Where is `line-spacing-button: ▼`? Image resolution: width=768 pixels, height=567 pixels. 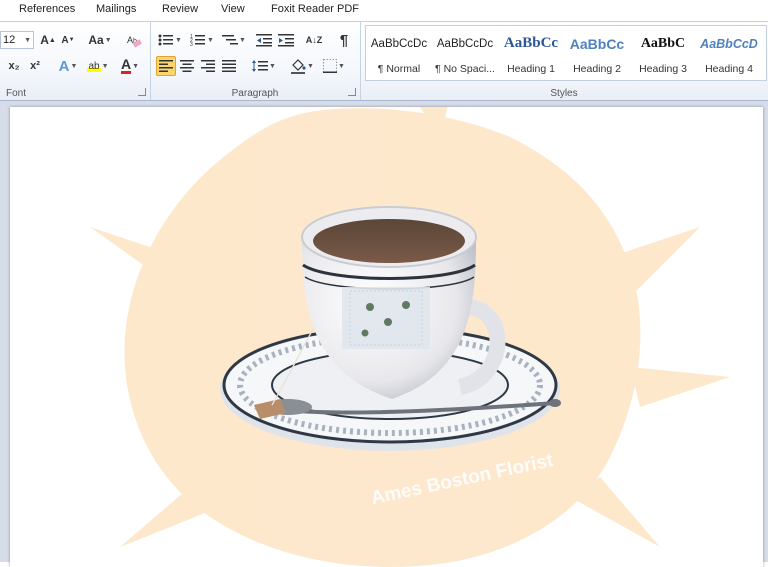 line-spacing-button: ▼ is located at coordinates (264, 66).